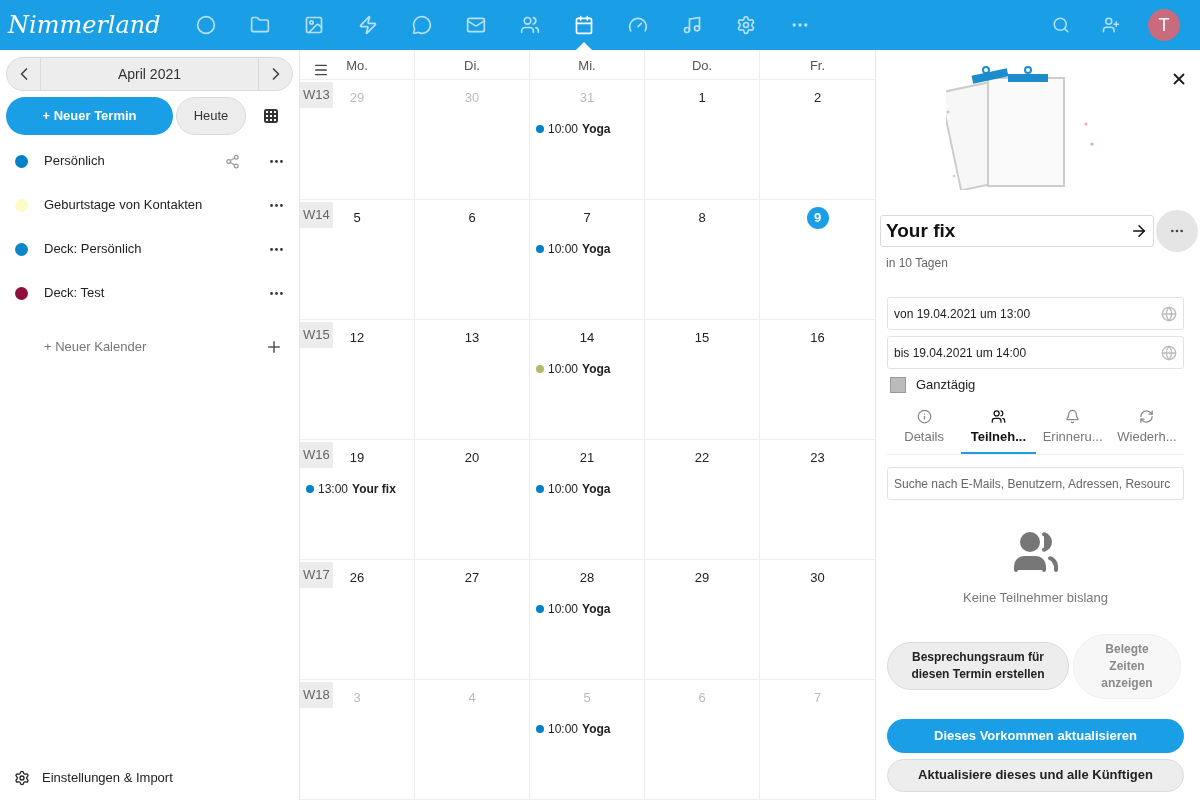 Image resolution: width=1200 pixels, height=800 pixels. Describe the element at coordinates (22, 778) in the screenshot. I see `settings-icon` at that location.